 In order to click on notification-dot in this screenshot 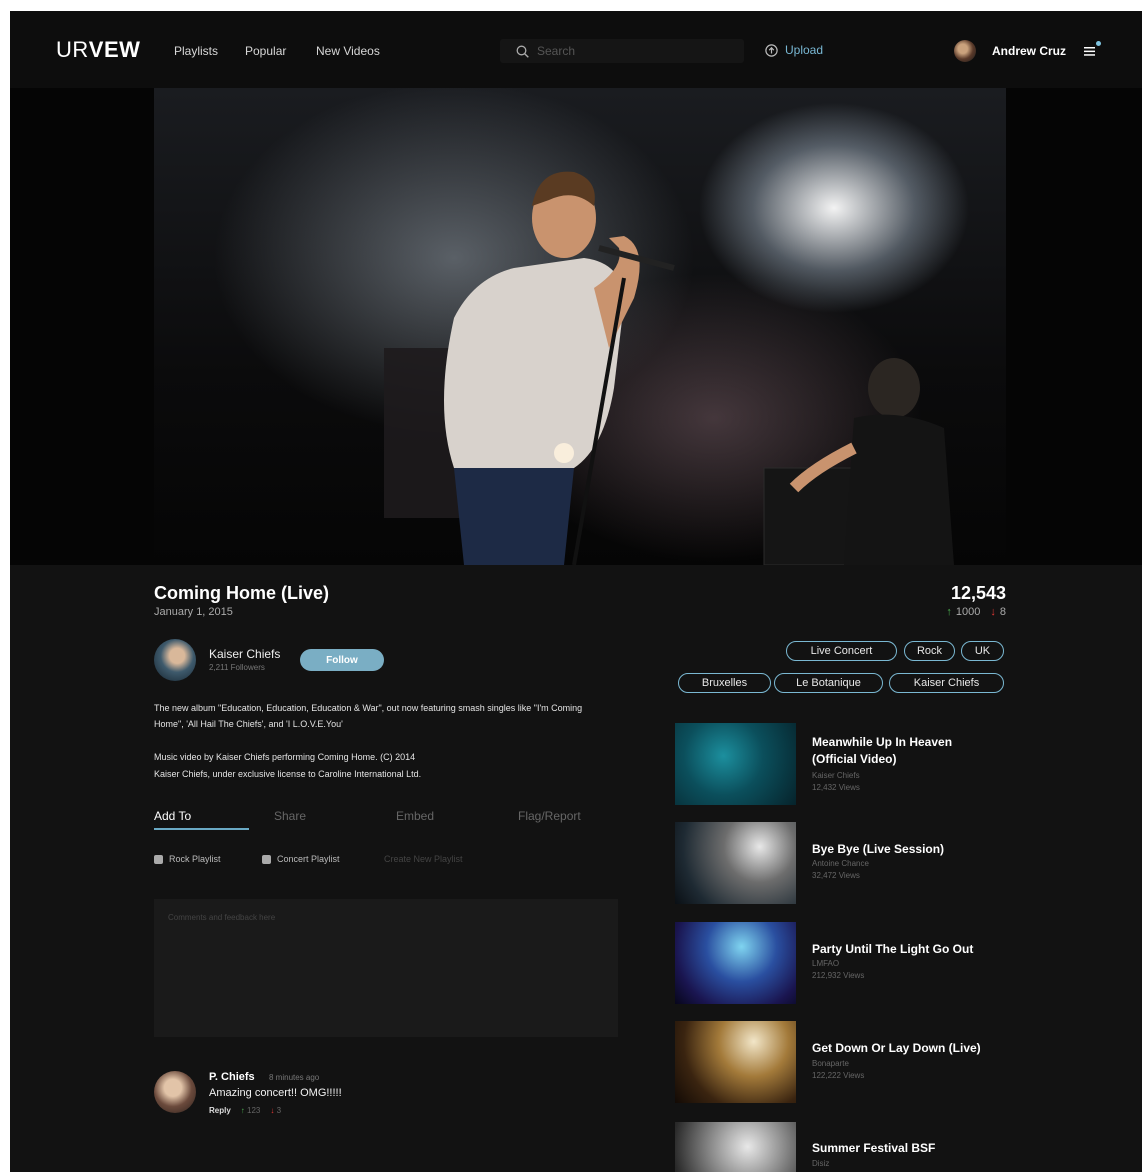, I will do `click(1098, 43)`.